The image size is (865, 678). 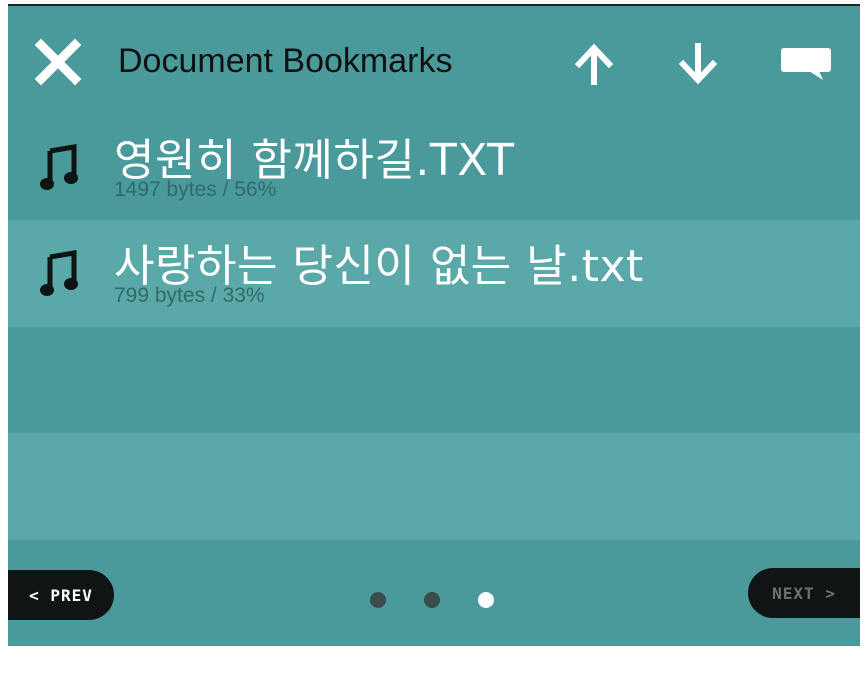 What do you see at coordinates (189, 295) in the screenshot?
I see `bookmark-meta: 799 bytes / 33%` at bounding box center [189, 295].